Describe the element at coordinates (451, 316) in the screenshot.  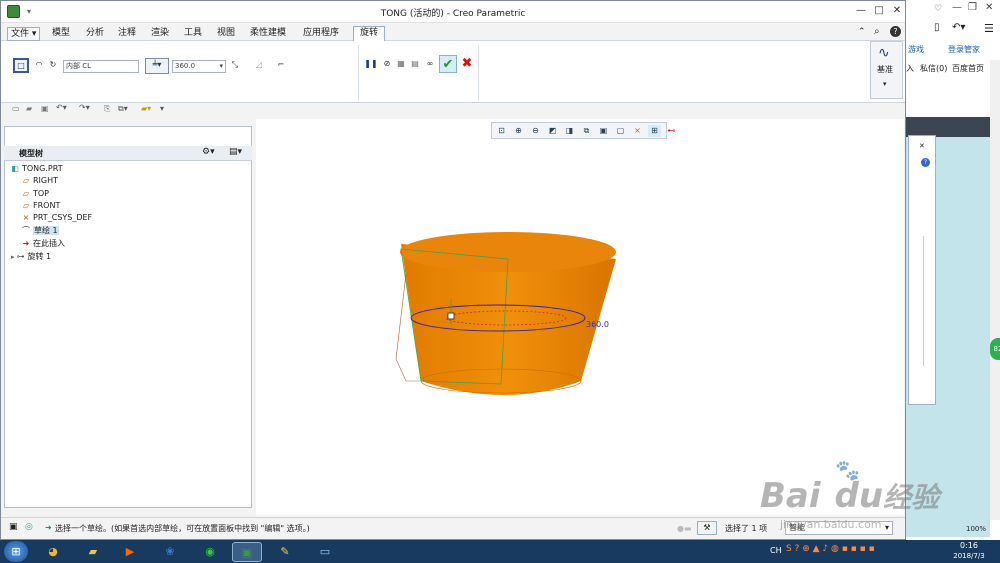
I see `drag-handle` at that location.